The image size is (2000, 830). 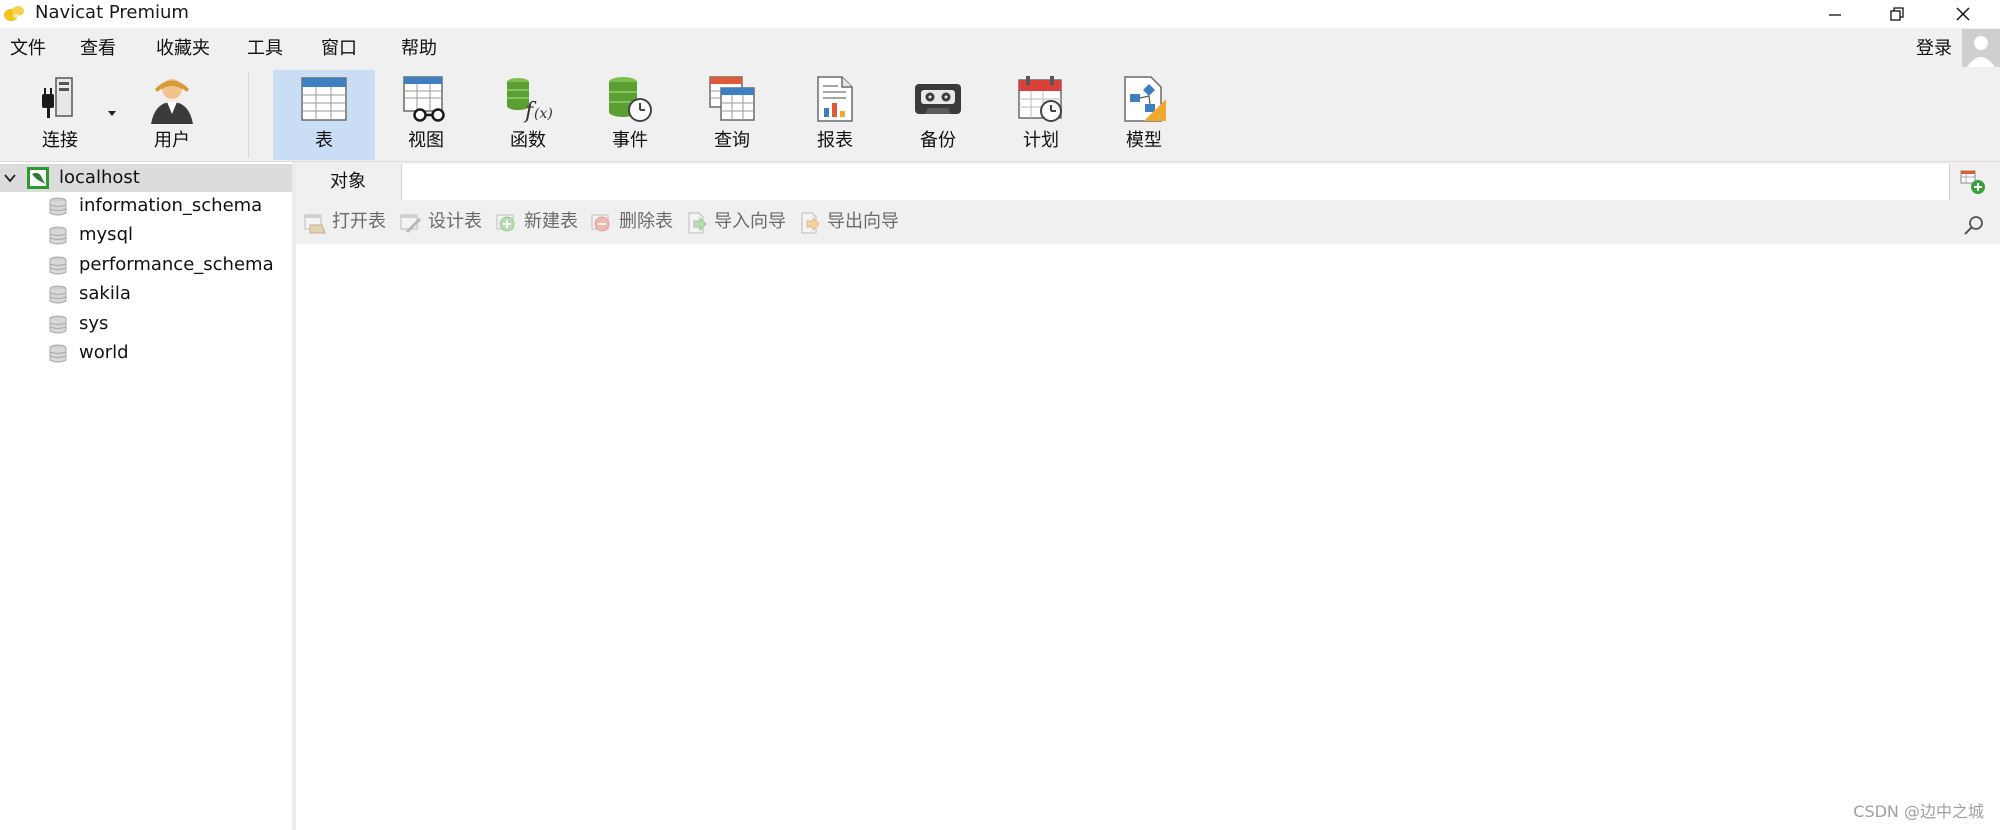 What do you see at coordinates (112, 12) in the screenshot?
I see `window-title: Navicat Premium` at bounding box center [112, 12].